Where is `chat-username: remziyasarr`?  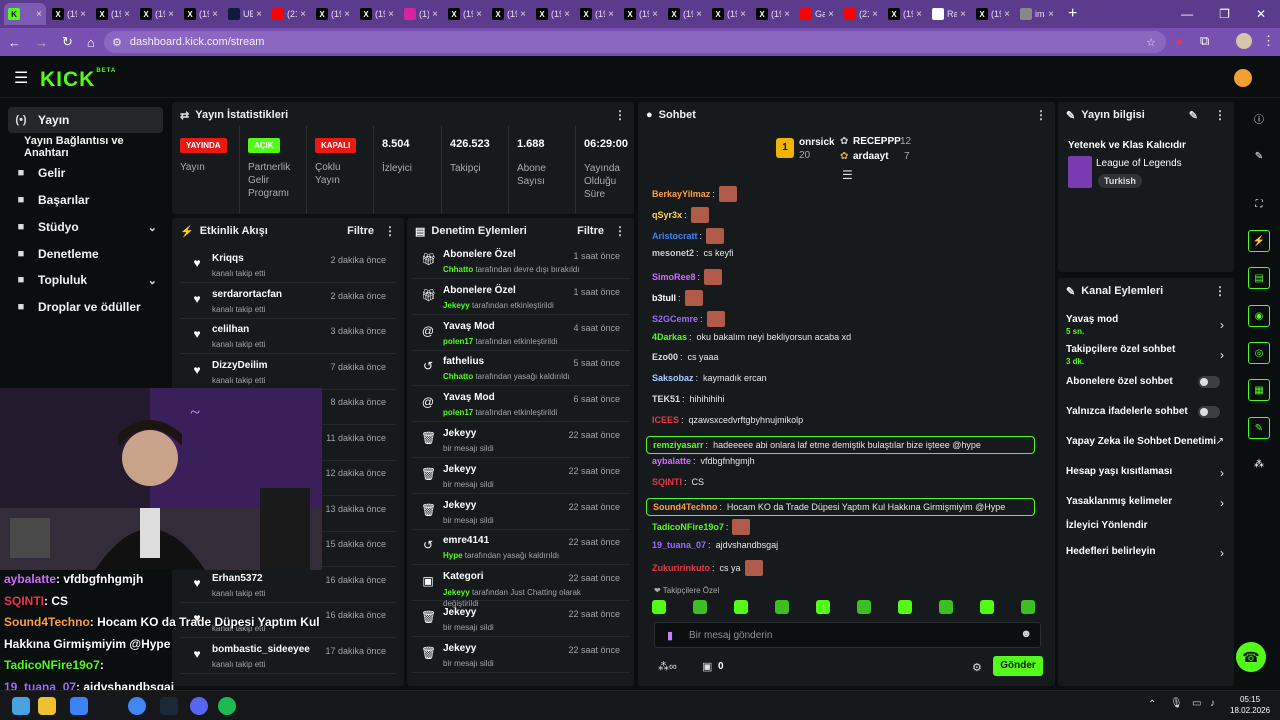 chat-username: remziyasarr is located at coordinates (678, 445).